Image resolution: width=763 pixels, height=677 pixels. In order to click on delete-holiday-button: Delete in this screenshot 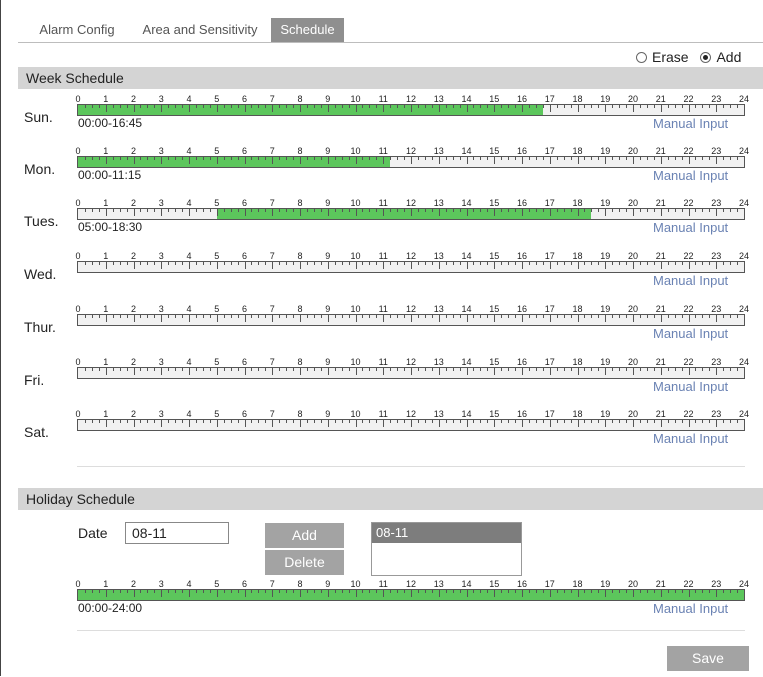, I will do `click(304, 562)`.